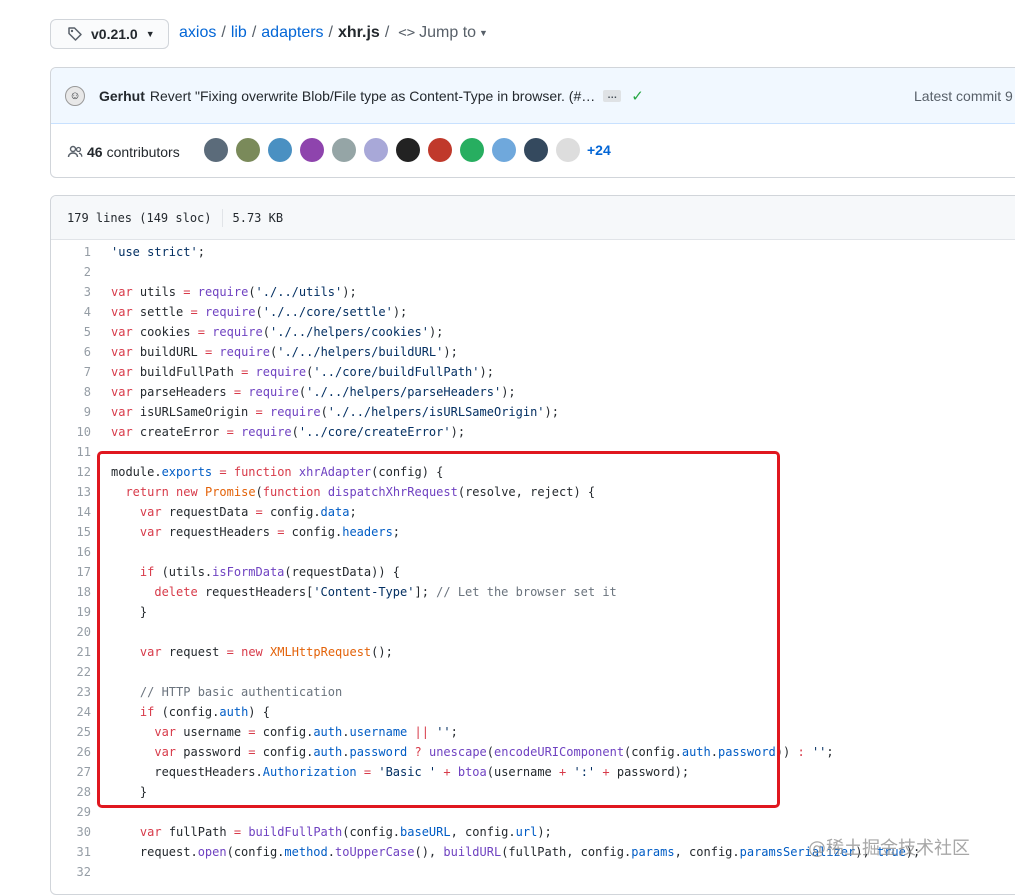  Describe the element at coordinates (122, 432) in the screenshot. I see `code-token: var` at that location.